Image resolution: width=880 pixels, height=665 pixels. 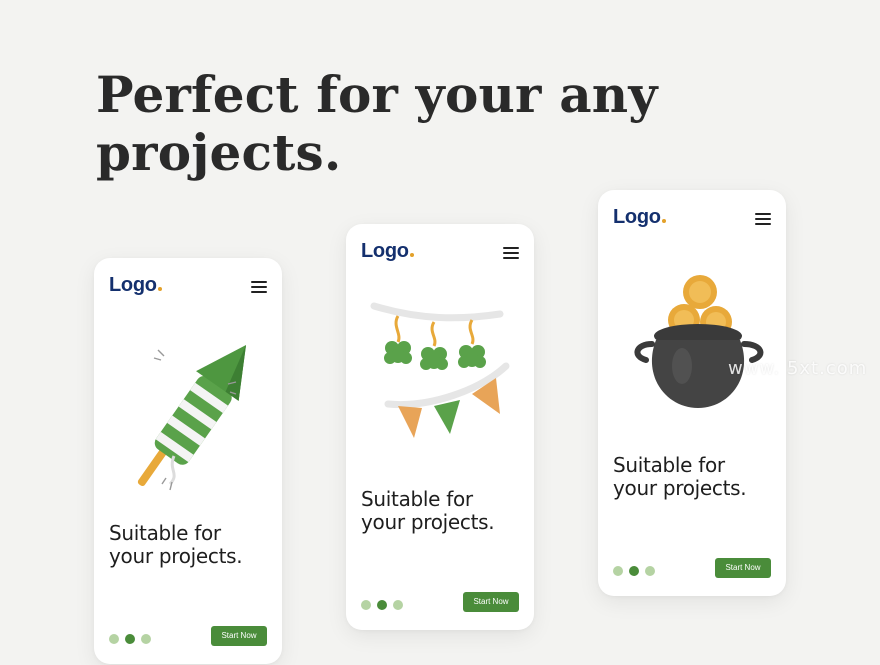 I want to click on firework-rocket-icon, so click(x=192, y=418).